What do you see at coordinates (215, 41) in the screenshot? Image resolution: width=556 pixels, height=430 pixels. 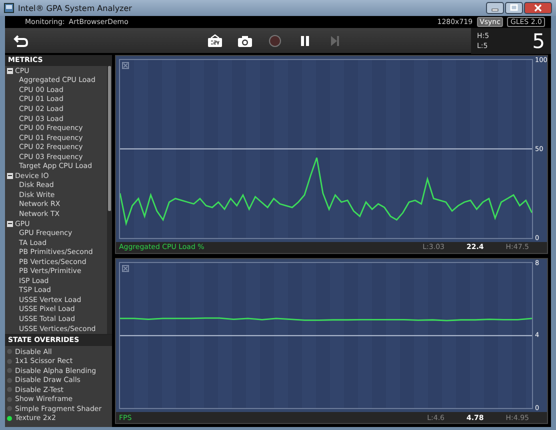 I see `csv-export-button` at bounding box center [215, 41].